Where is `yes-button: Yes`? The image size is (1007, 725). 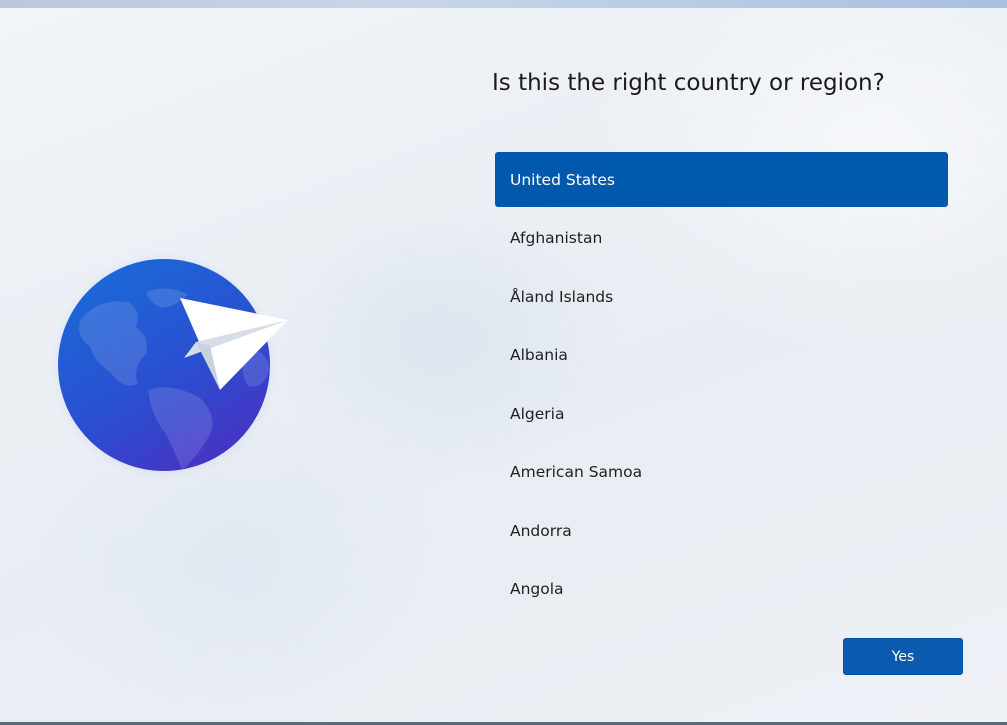 yes-button: Yes is located at coordinates (903, 656).